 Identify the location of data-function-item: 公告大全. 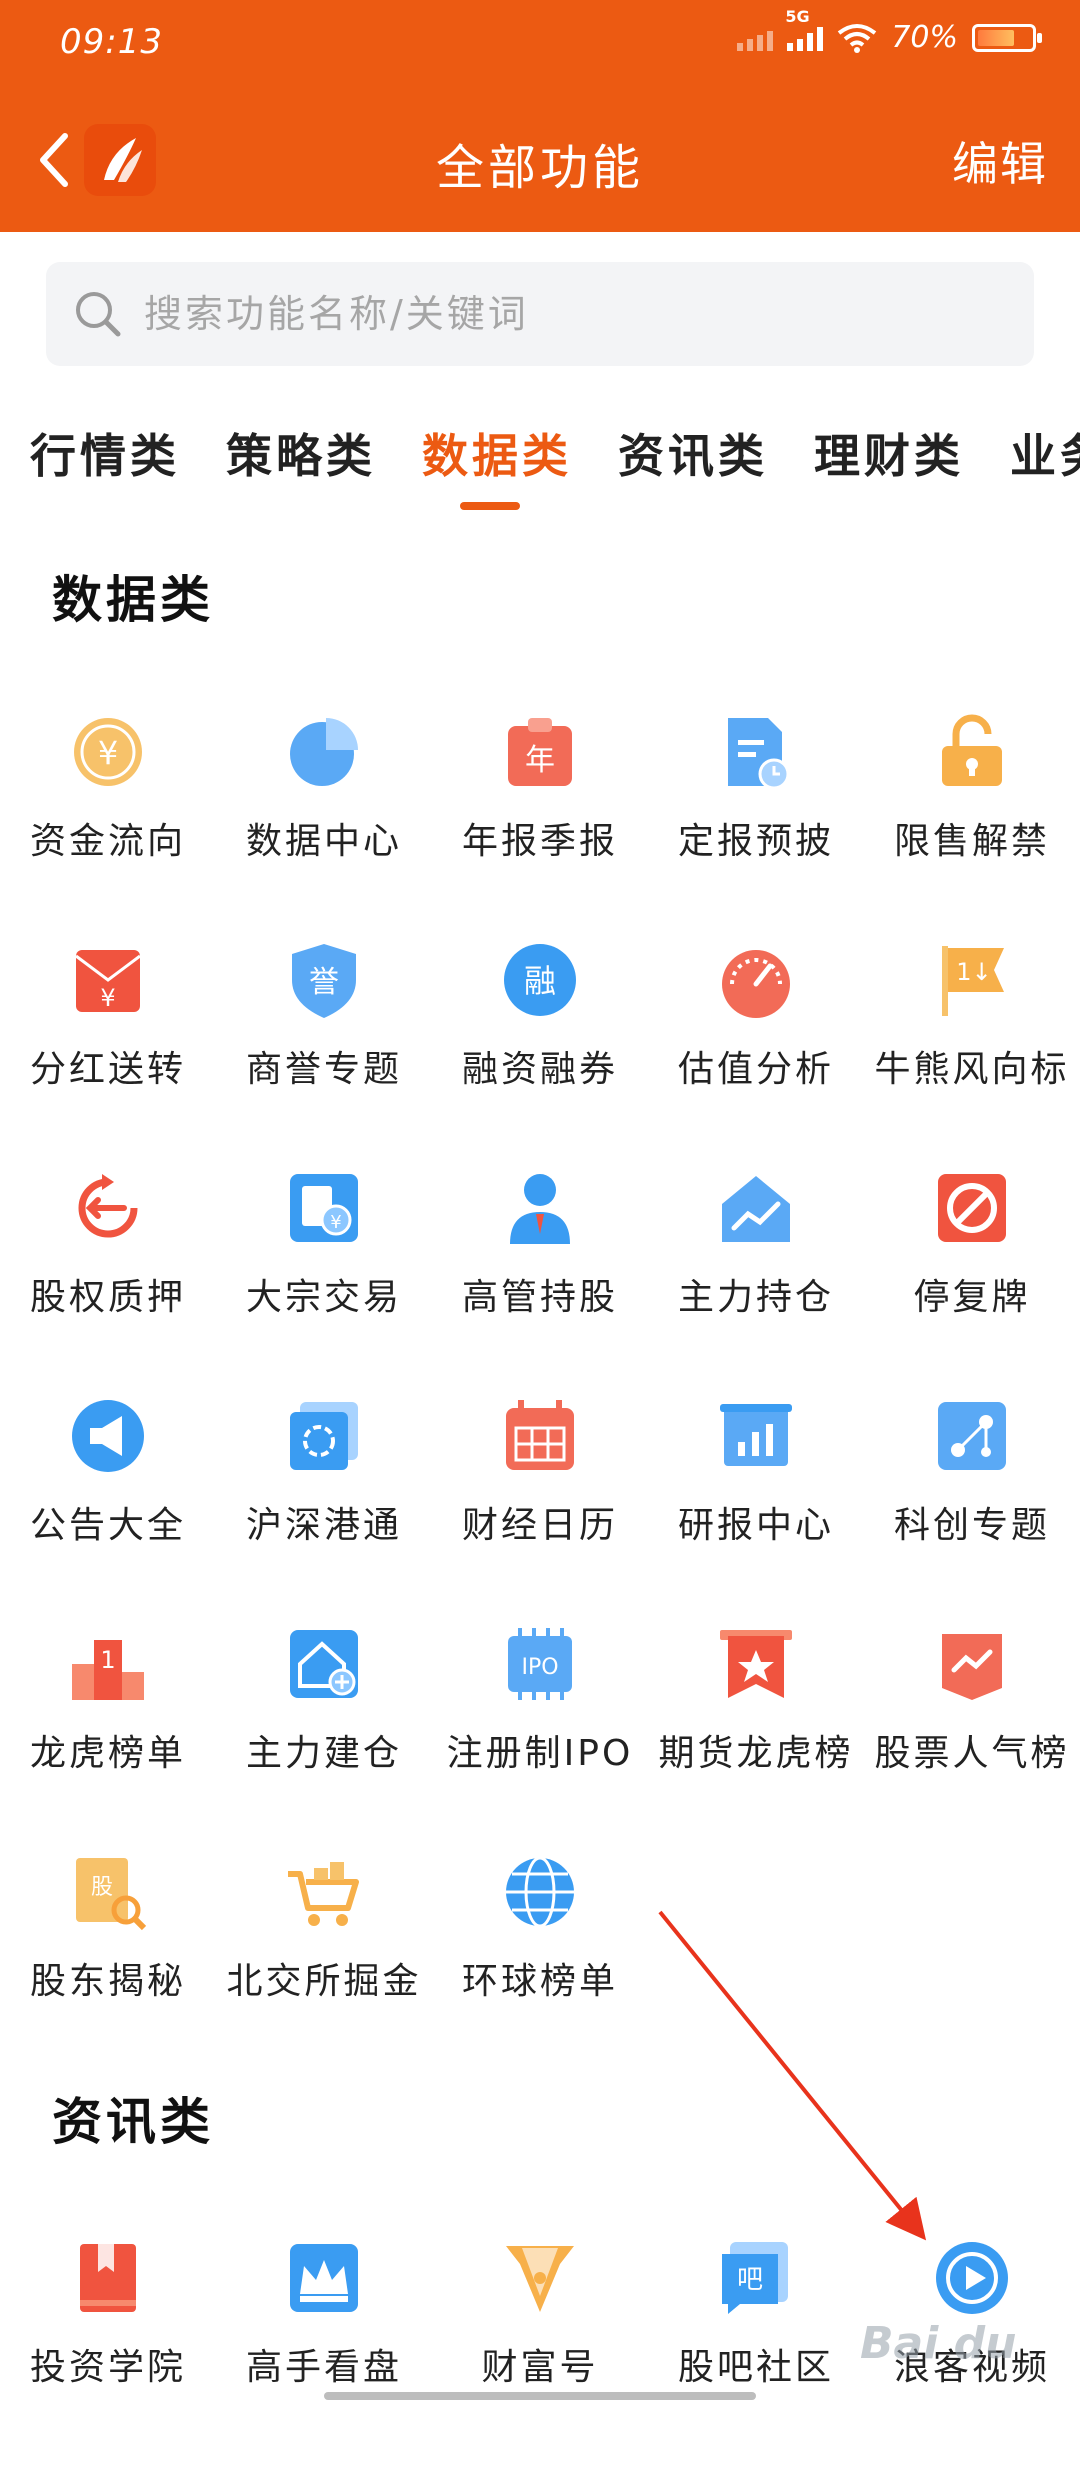
(108, 1510).